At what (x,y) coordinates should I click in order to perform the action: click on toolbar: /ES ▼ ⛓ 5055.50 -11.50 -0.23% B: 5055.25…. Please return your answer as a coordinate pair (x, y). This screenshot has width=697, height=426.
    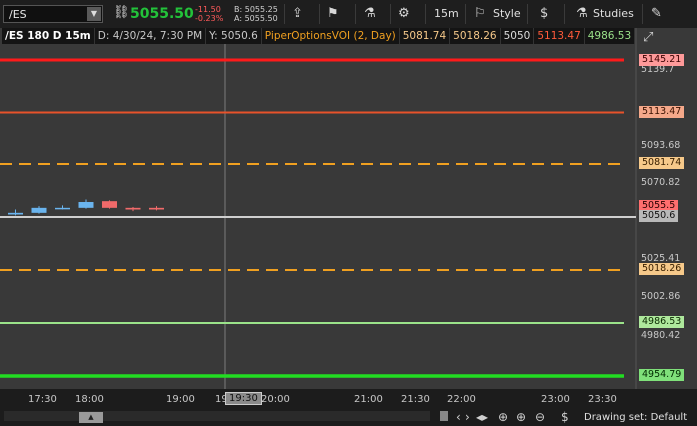
    Looking at the image, I should click on (348, 14).